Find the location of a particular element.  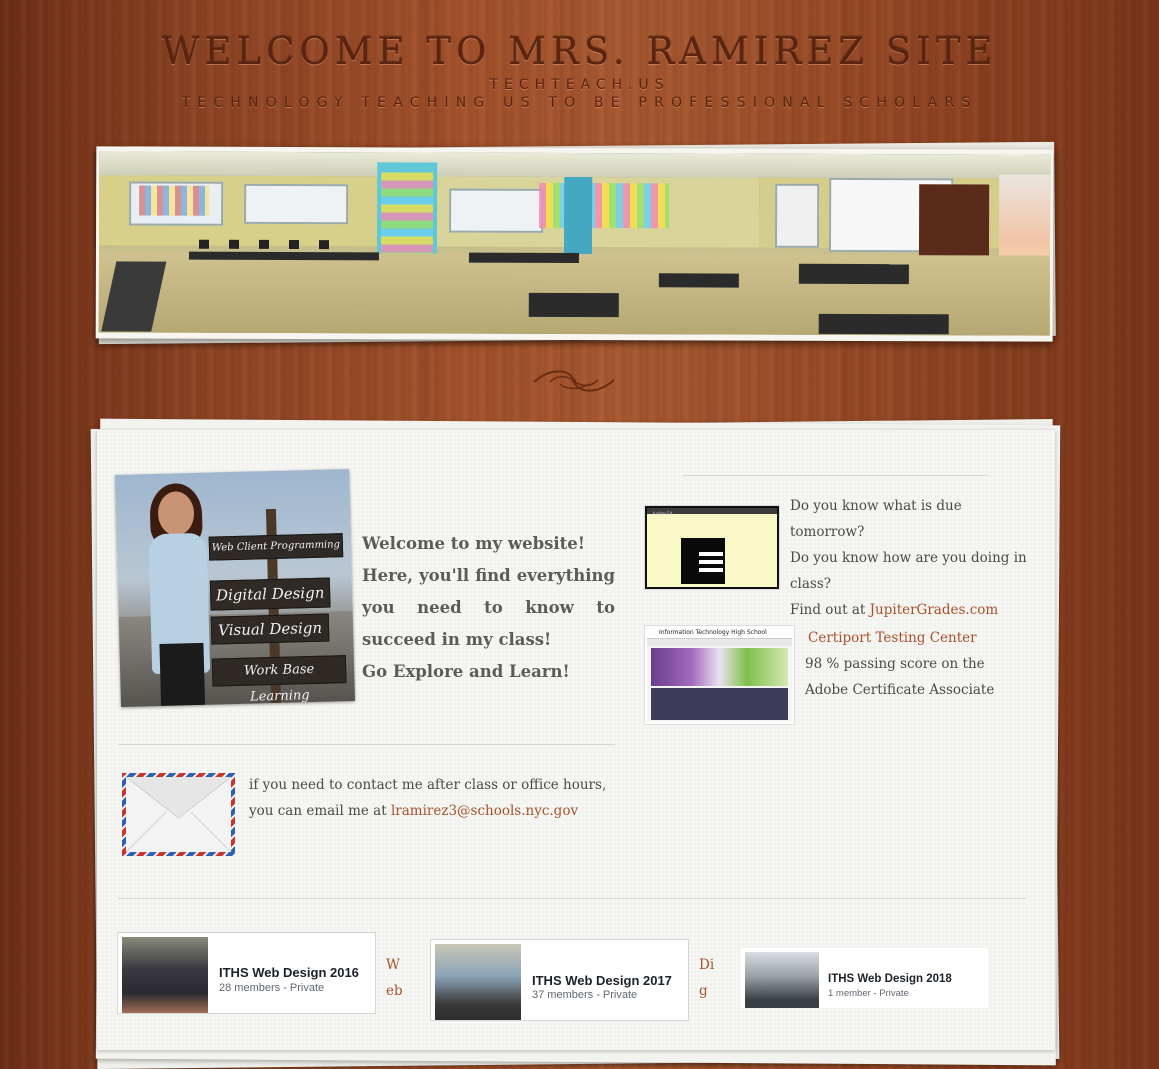

certiport-testing-center-link: Certiport Testing Center is located at coordinates (892, 638).